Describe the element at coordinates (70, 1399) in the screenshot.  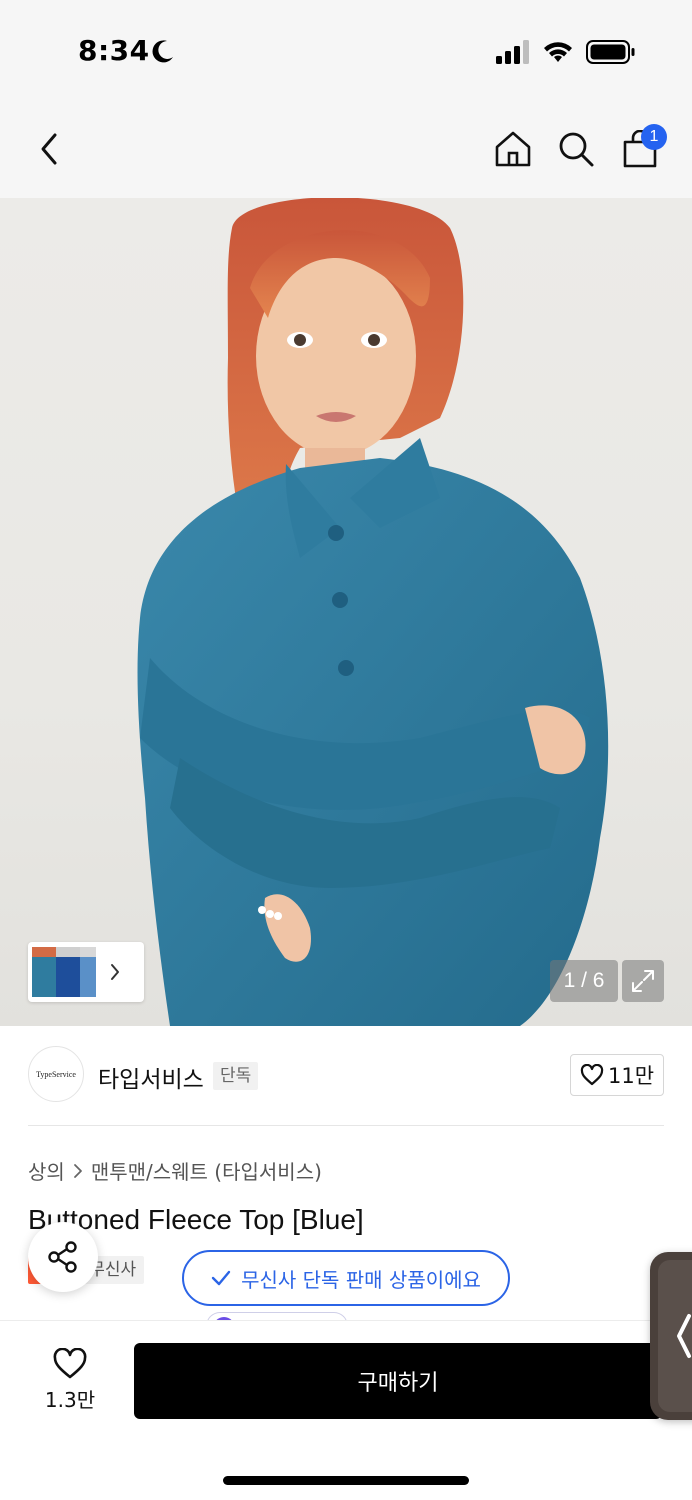
I see `wishlist-count: 1.3만` at that location.